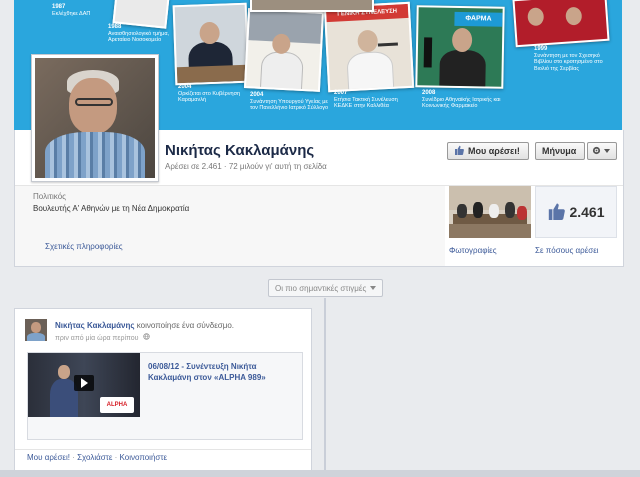  What do you see at coordinates (478, 19) in the screenshot?
I see `banner-pharma: ΦΑΡΜΑ` at bounding box center [478, 19].